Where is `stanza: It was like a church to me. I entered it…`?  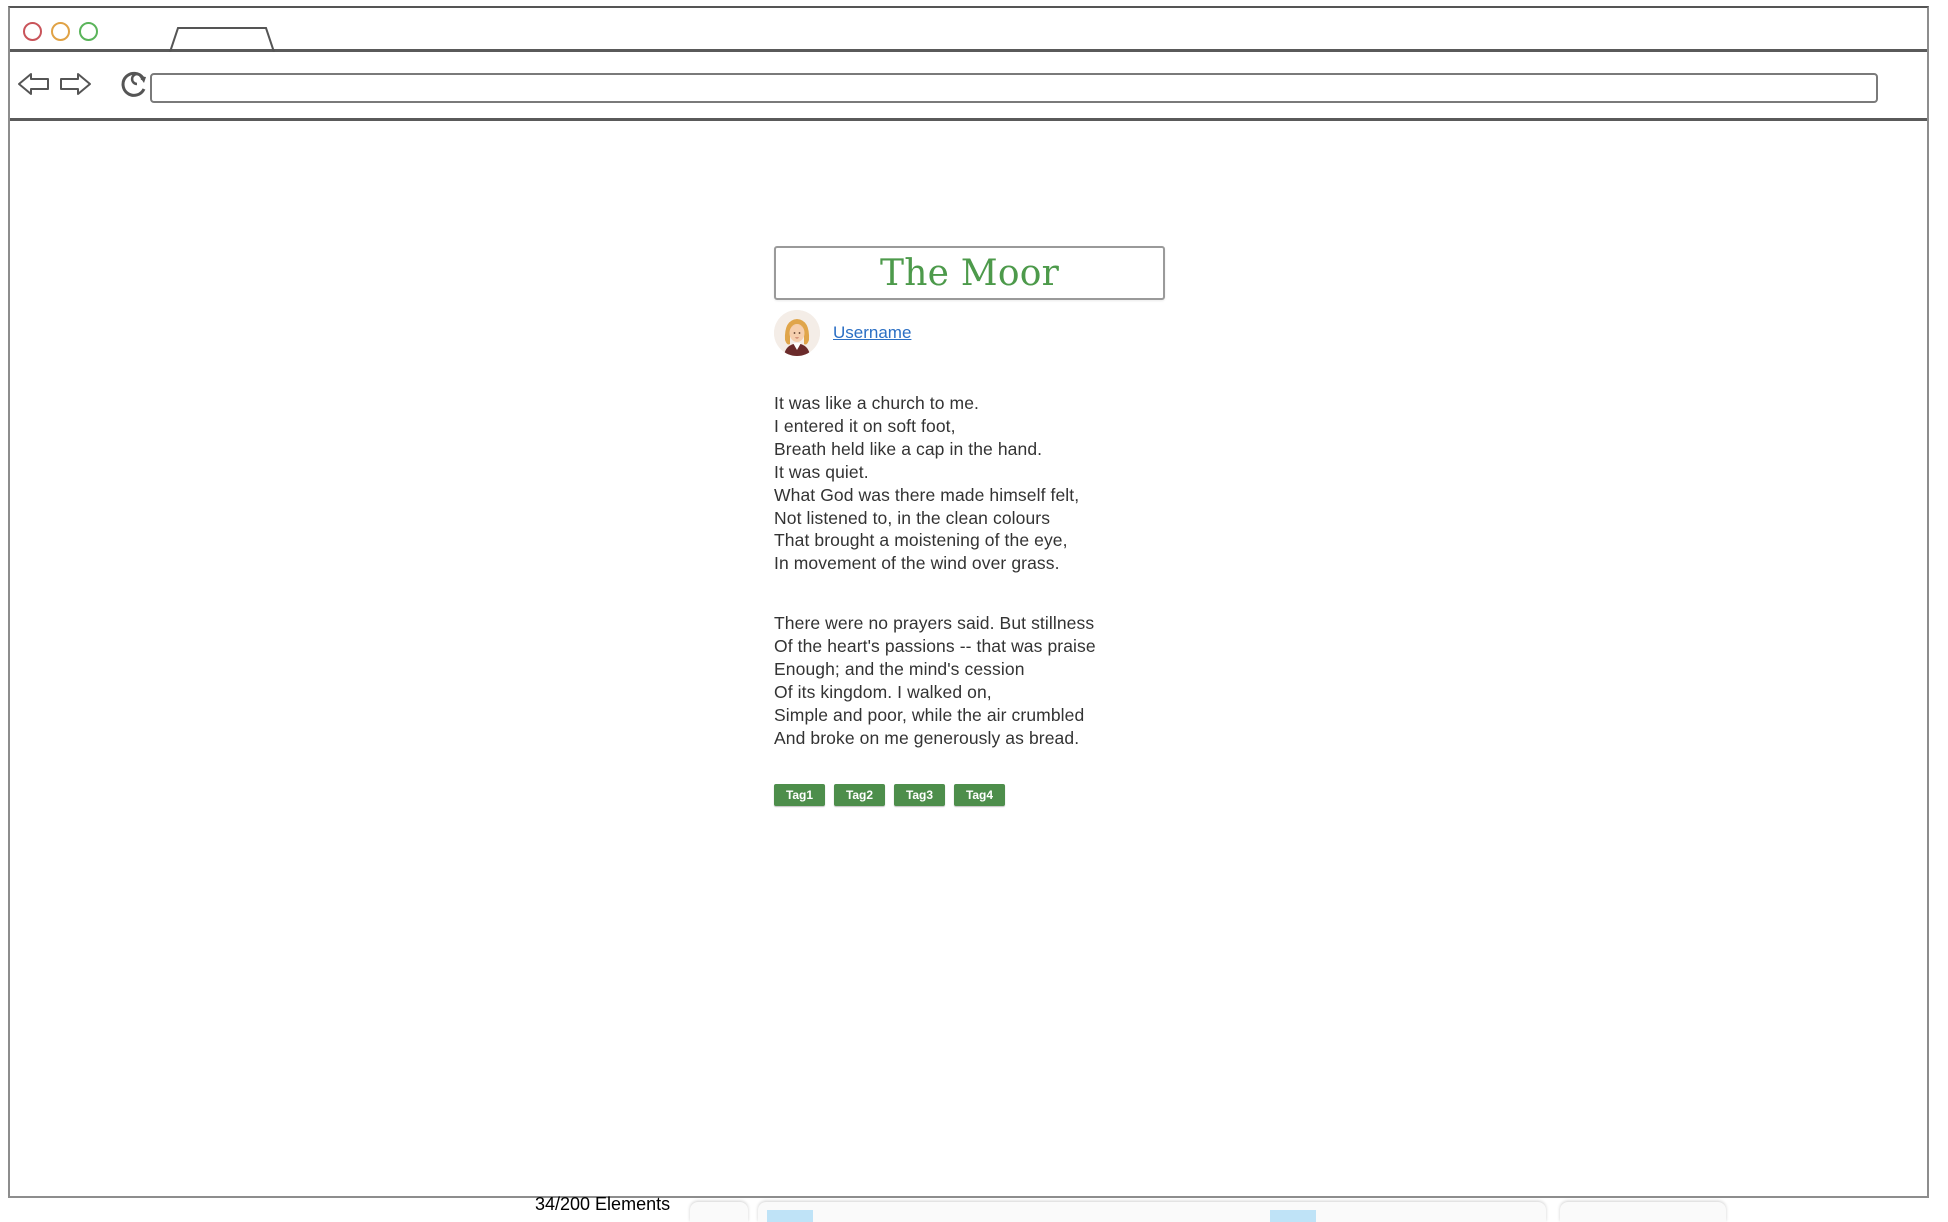 stanza: It was like a church to me. I entered it… is located at coordinates (974, 483).